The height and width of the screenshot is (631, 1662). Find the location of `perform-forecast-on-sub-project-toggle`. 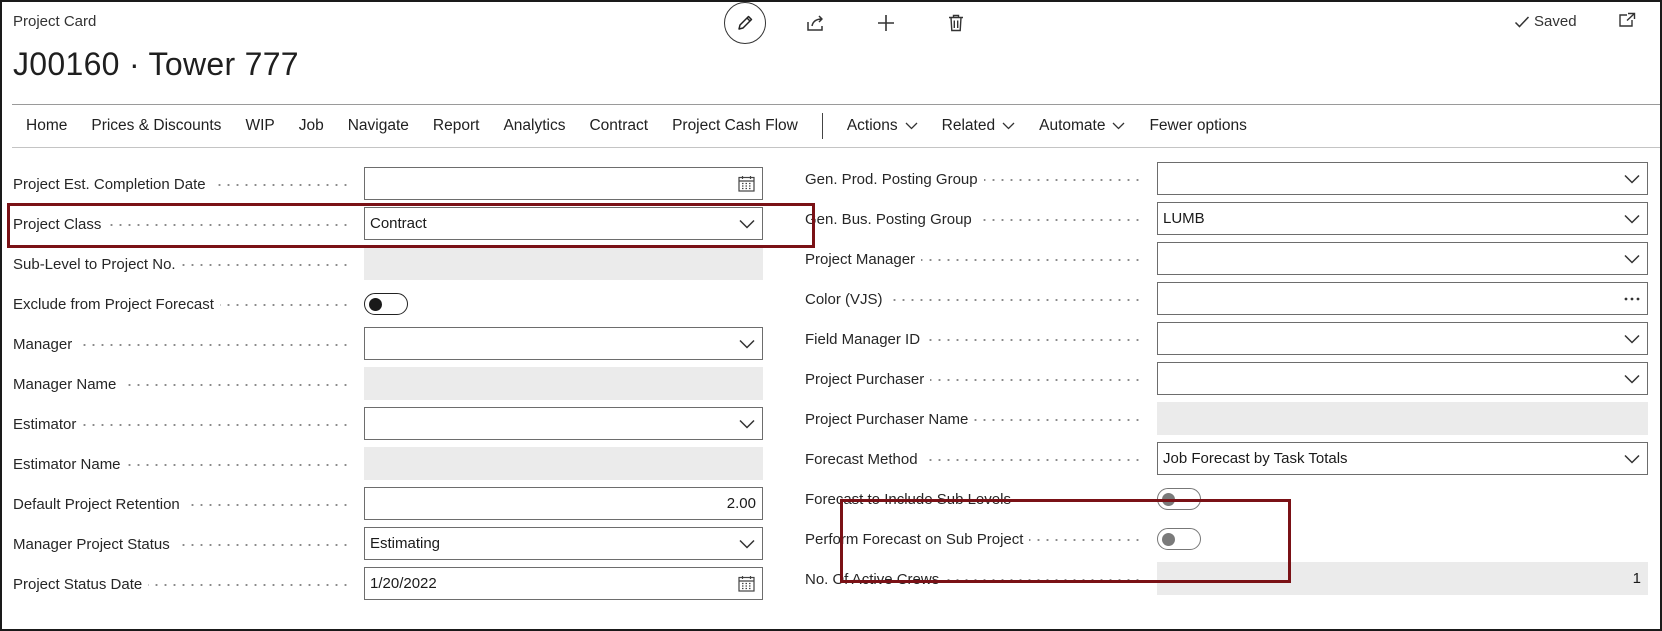

perform-forecast-on-sub-project-toggle is located at coordinates (1179, 539).